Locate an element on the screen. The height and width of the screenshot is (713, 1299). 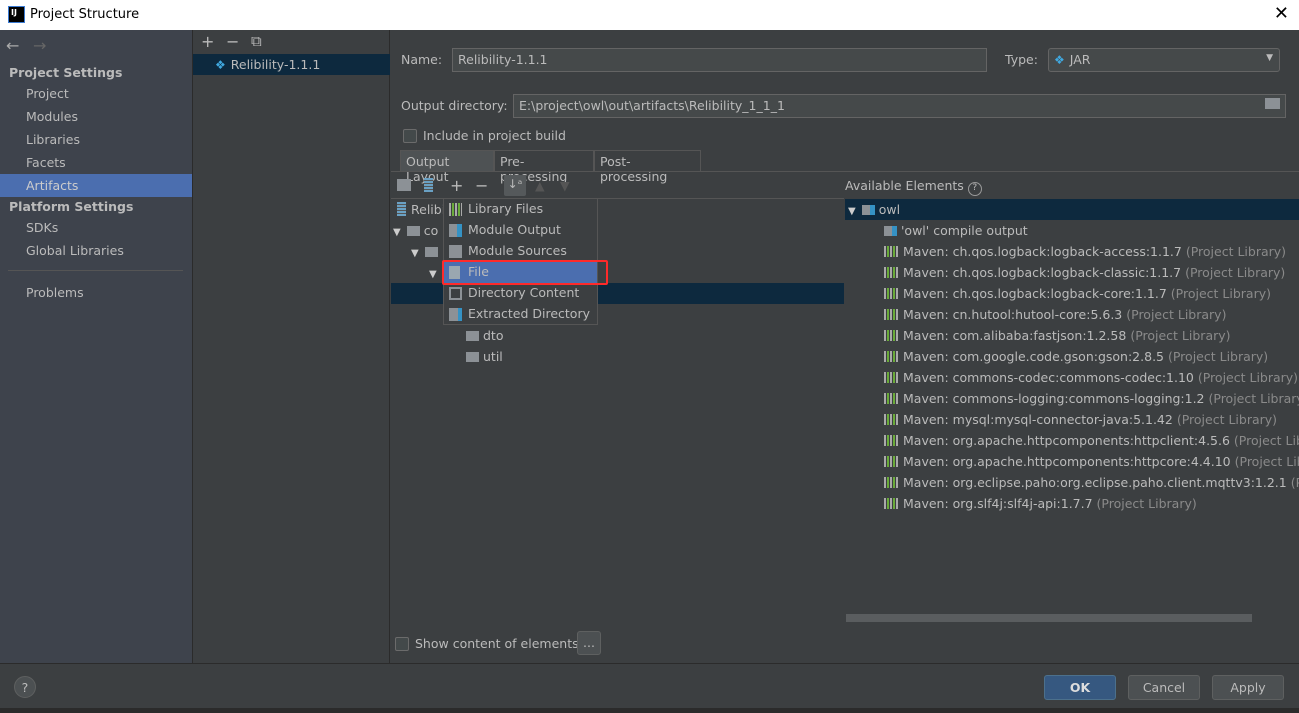
window-title: Project Structure is located at coordinates (85, 14).